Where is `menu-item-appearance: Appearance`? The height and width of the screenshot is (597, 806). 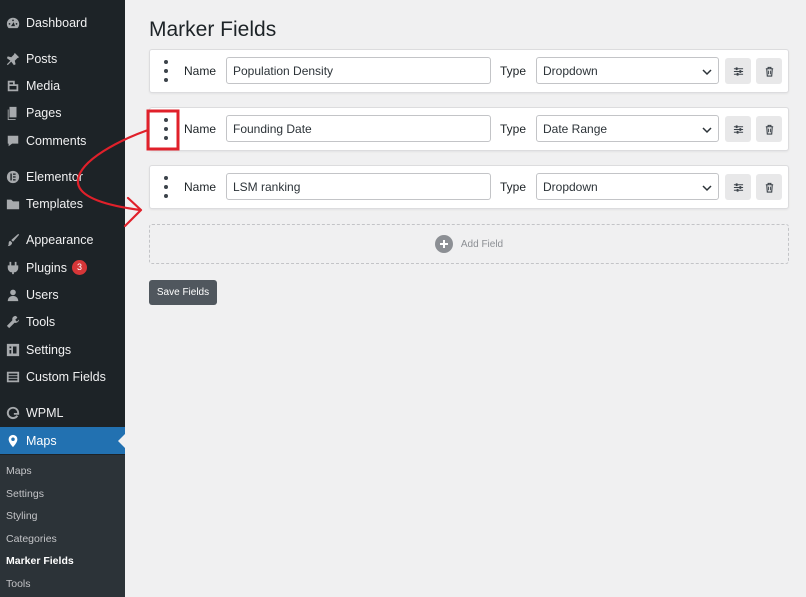 menu-item-appearance: Appearance is located at coordinates (62, 239).